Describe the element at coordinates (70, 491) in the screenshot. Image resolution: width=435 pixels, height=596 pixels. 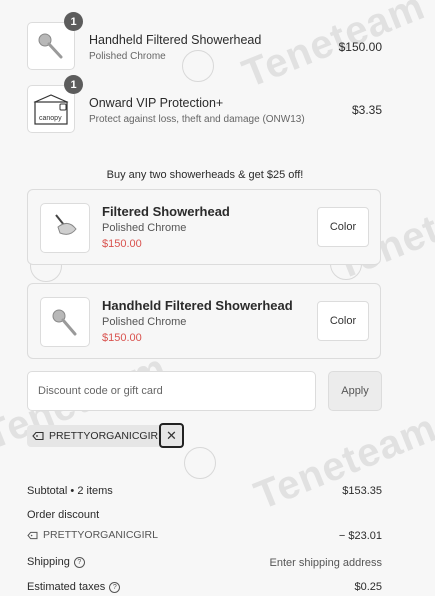
I see `subtotal-label: Subtotal • 2 items` at that location.